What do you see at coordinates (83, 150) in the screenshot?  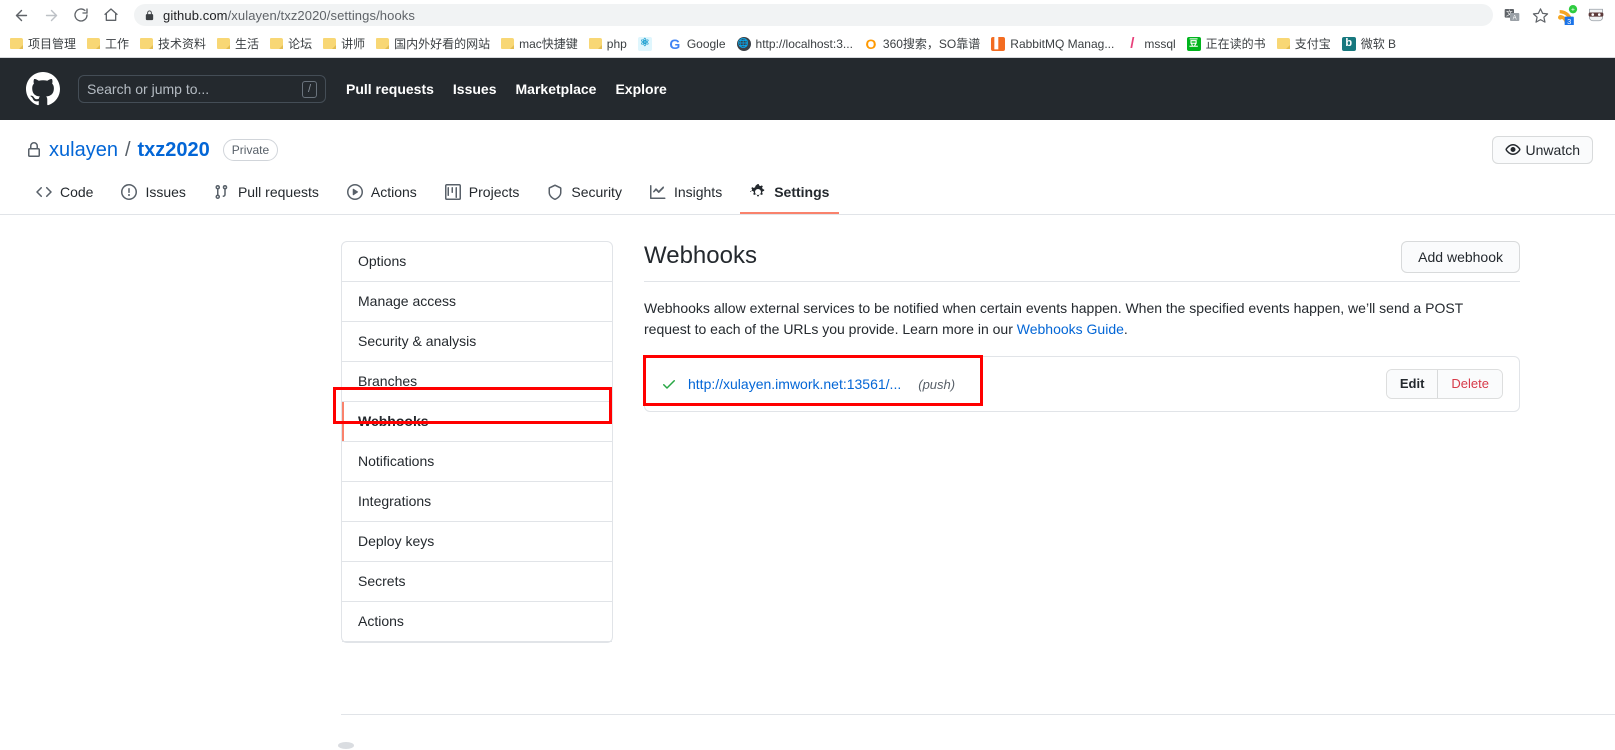 I see `repo-owner-link: xulayen` at bounding box center [83, 150].